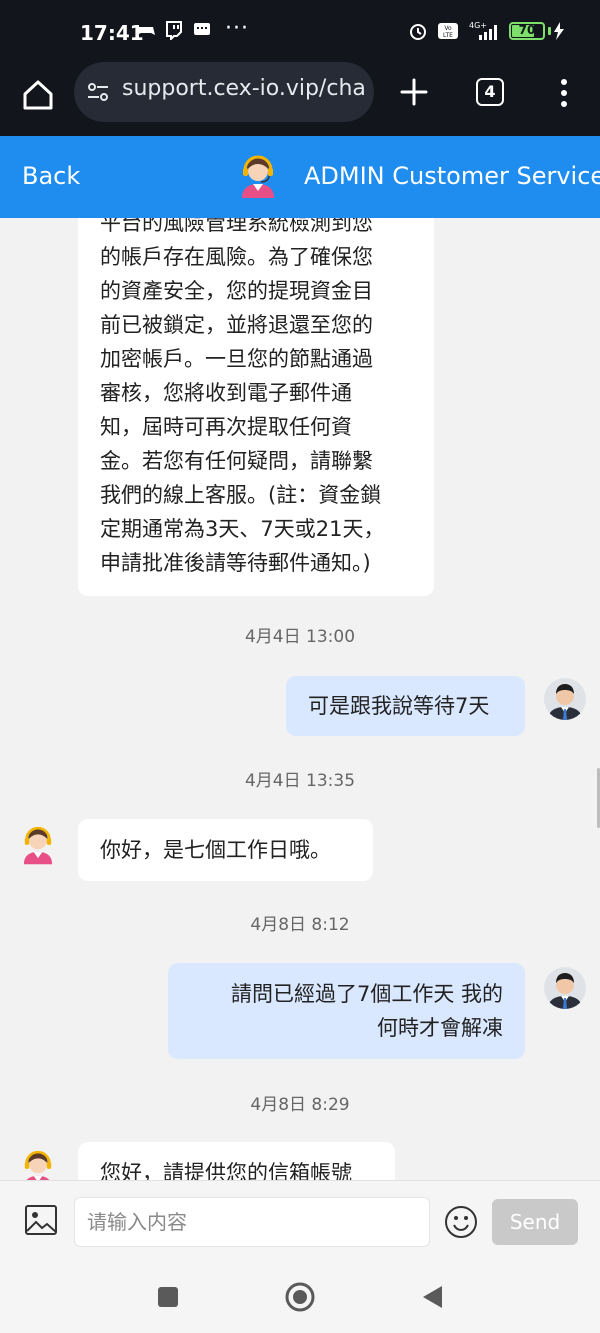 Image resolution: width=600 pixels, height=1333 pixels. Describe the element at coordinates (490, 92) in the screenshot. I see `tab-switcher-button: 4` at that location.